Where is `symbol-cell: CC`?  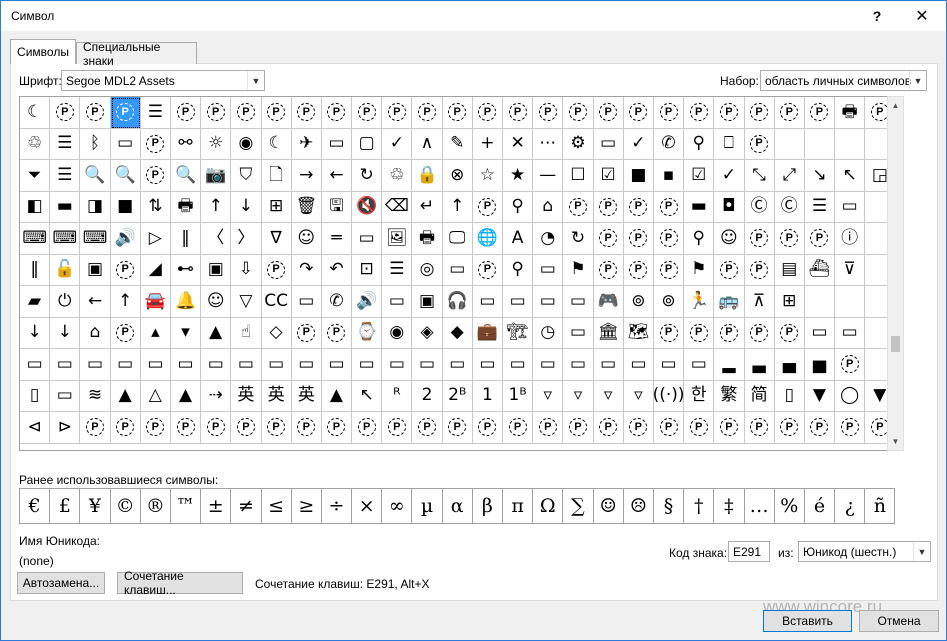 symbol-cell: CC is located at coordinates (276, 302).